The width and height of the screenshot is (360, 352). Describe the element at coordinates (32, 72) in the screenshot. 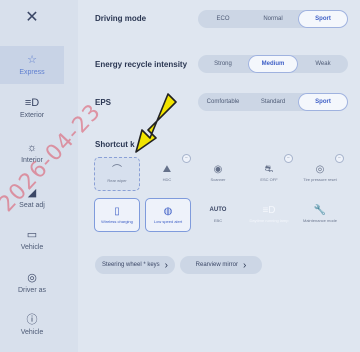

I see `sidebar-item-label: Express` at that location.